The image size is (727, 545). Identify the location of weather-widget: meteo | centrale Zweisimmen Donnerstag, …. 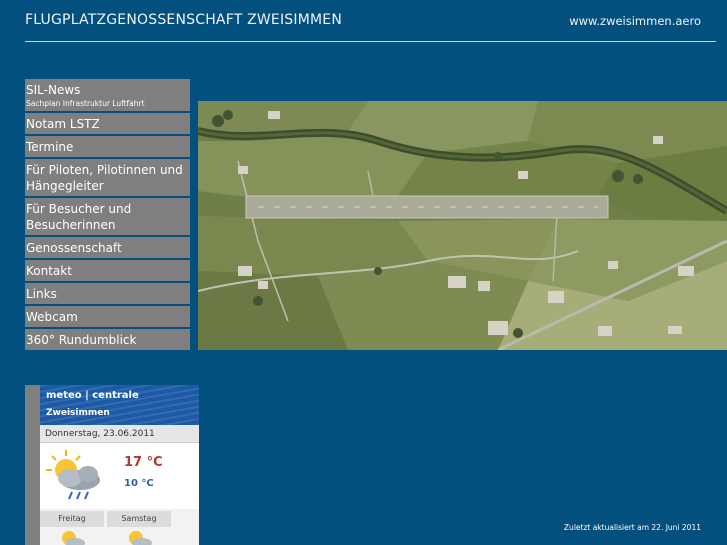
(112, 465).